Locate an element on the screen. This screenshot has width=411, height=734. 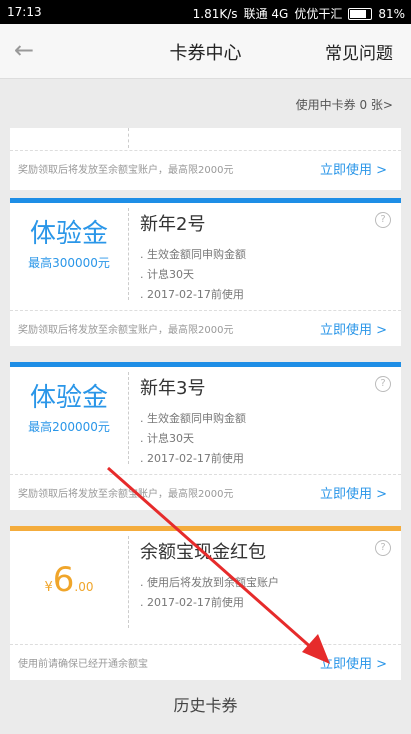
coupon-name: 新年2号 is located at coordinates (173, 224).